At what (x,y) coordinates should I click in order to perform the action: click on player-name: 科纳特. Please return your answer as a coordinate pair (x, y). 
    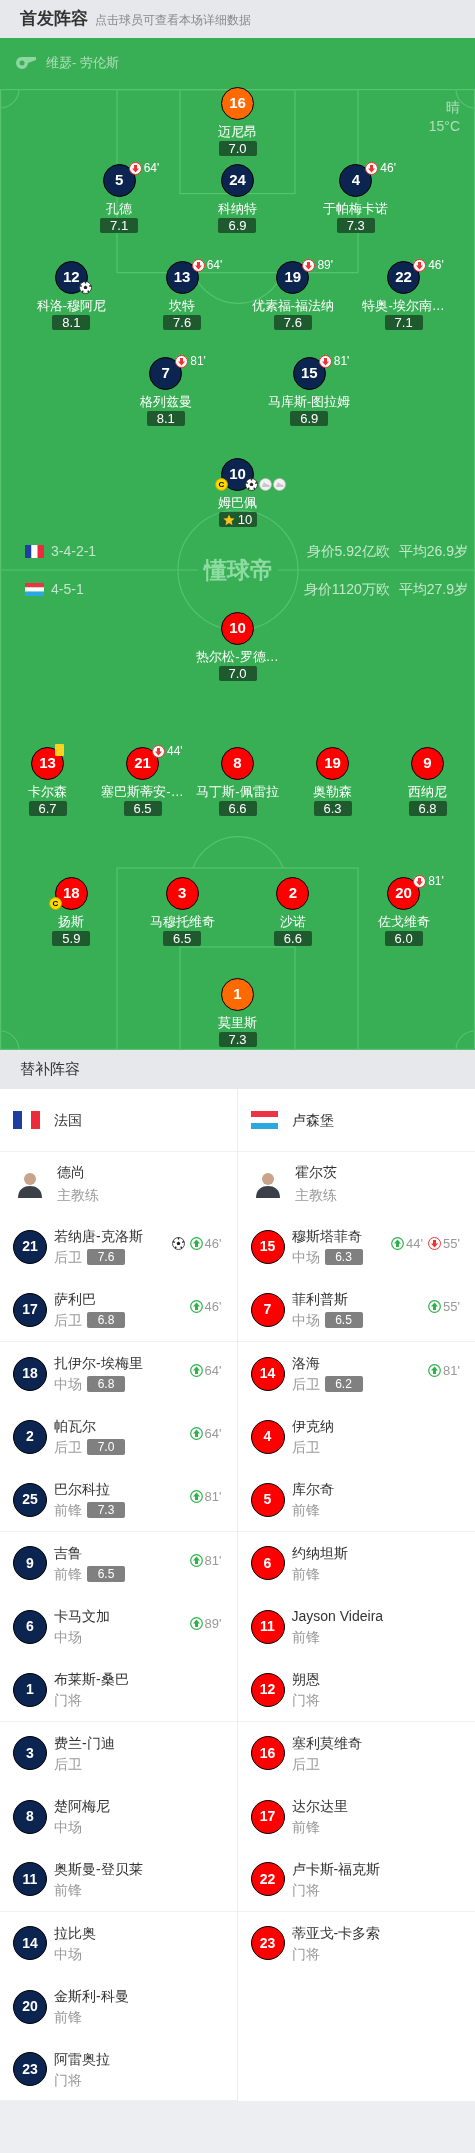
    Looking at the image, I should click on (237, 208).